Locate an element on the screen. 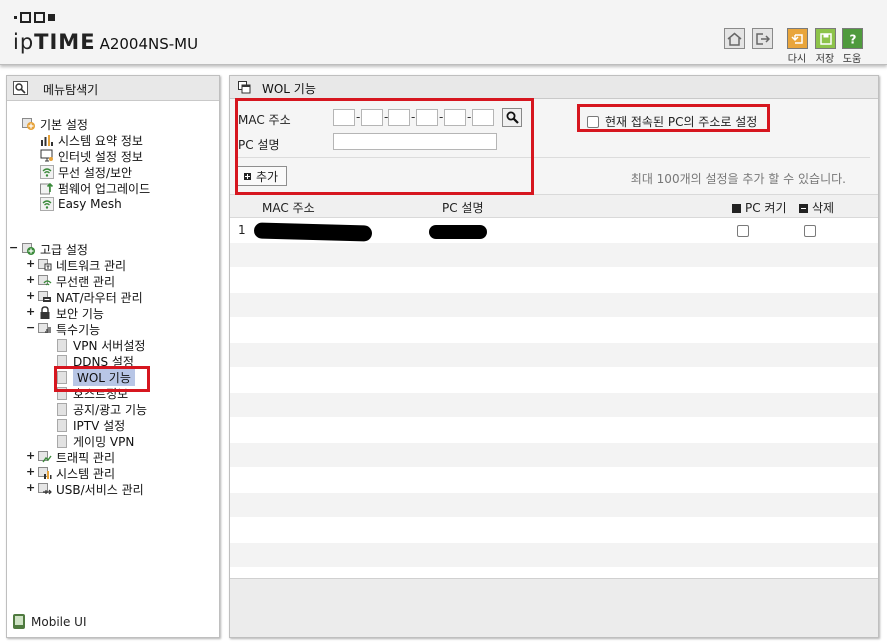 Image resolution: width=887 pixels, height=644 pixels. tree-item-label: 공지/광고 기능 is located at coordinates (110, 409).